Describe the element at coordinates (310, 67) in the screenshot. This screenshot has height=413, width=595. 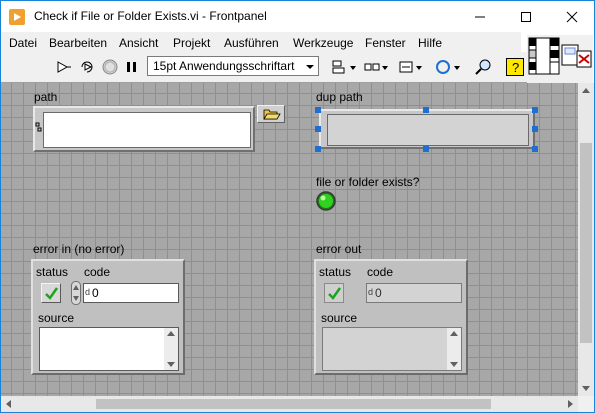
I see `chevron-down-icon` at that location.